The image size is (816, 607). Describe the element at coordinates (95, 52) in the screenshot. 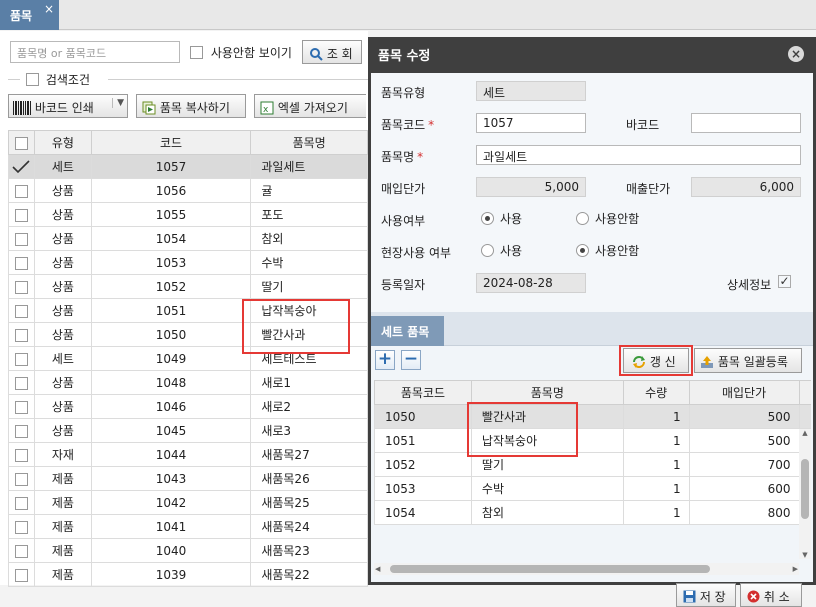

I see `search-input: 품목명 or 품목코드` at that location.